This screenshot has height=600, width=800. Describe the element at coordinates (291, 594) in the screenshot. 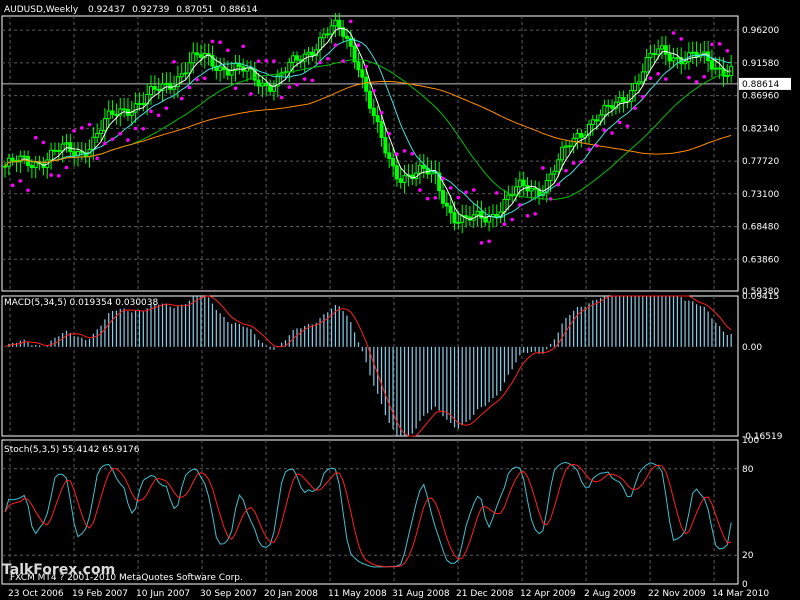

I see `x-tick-label: 20 Jan 2008` at that location.